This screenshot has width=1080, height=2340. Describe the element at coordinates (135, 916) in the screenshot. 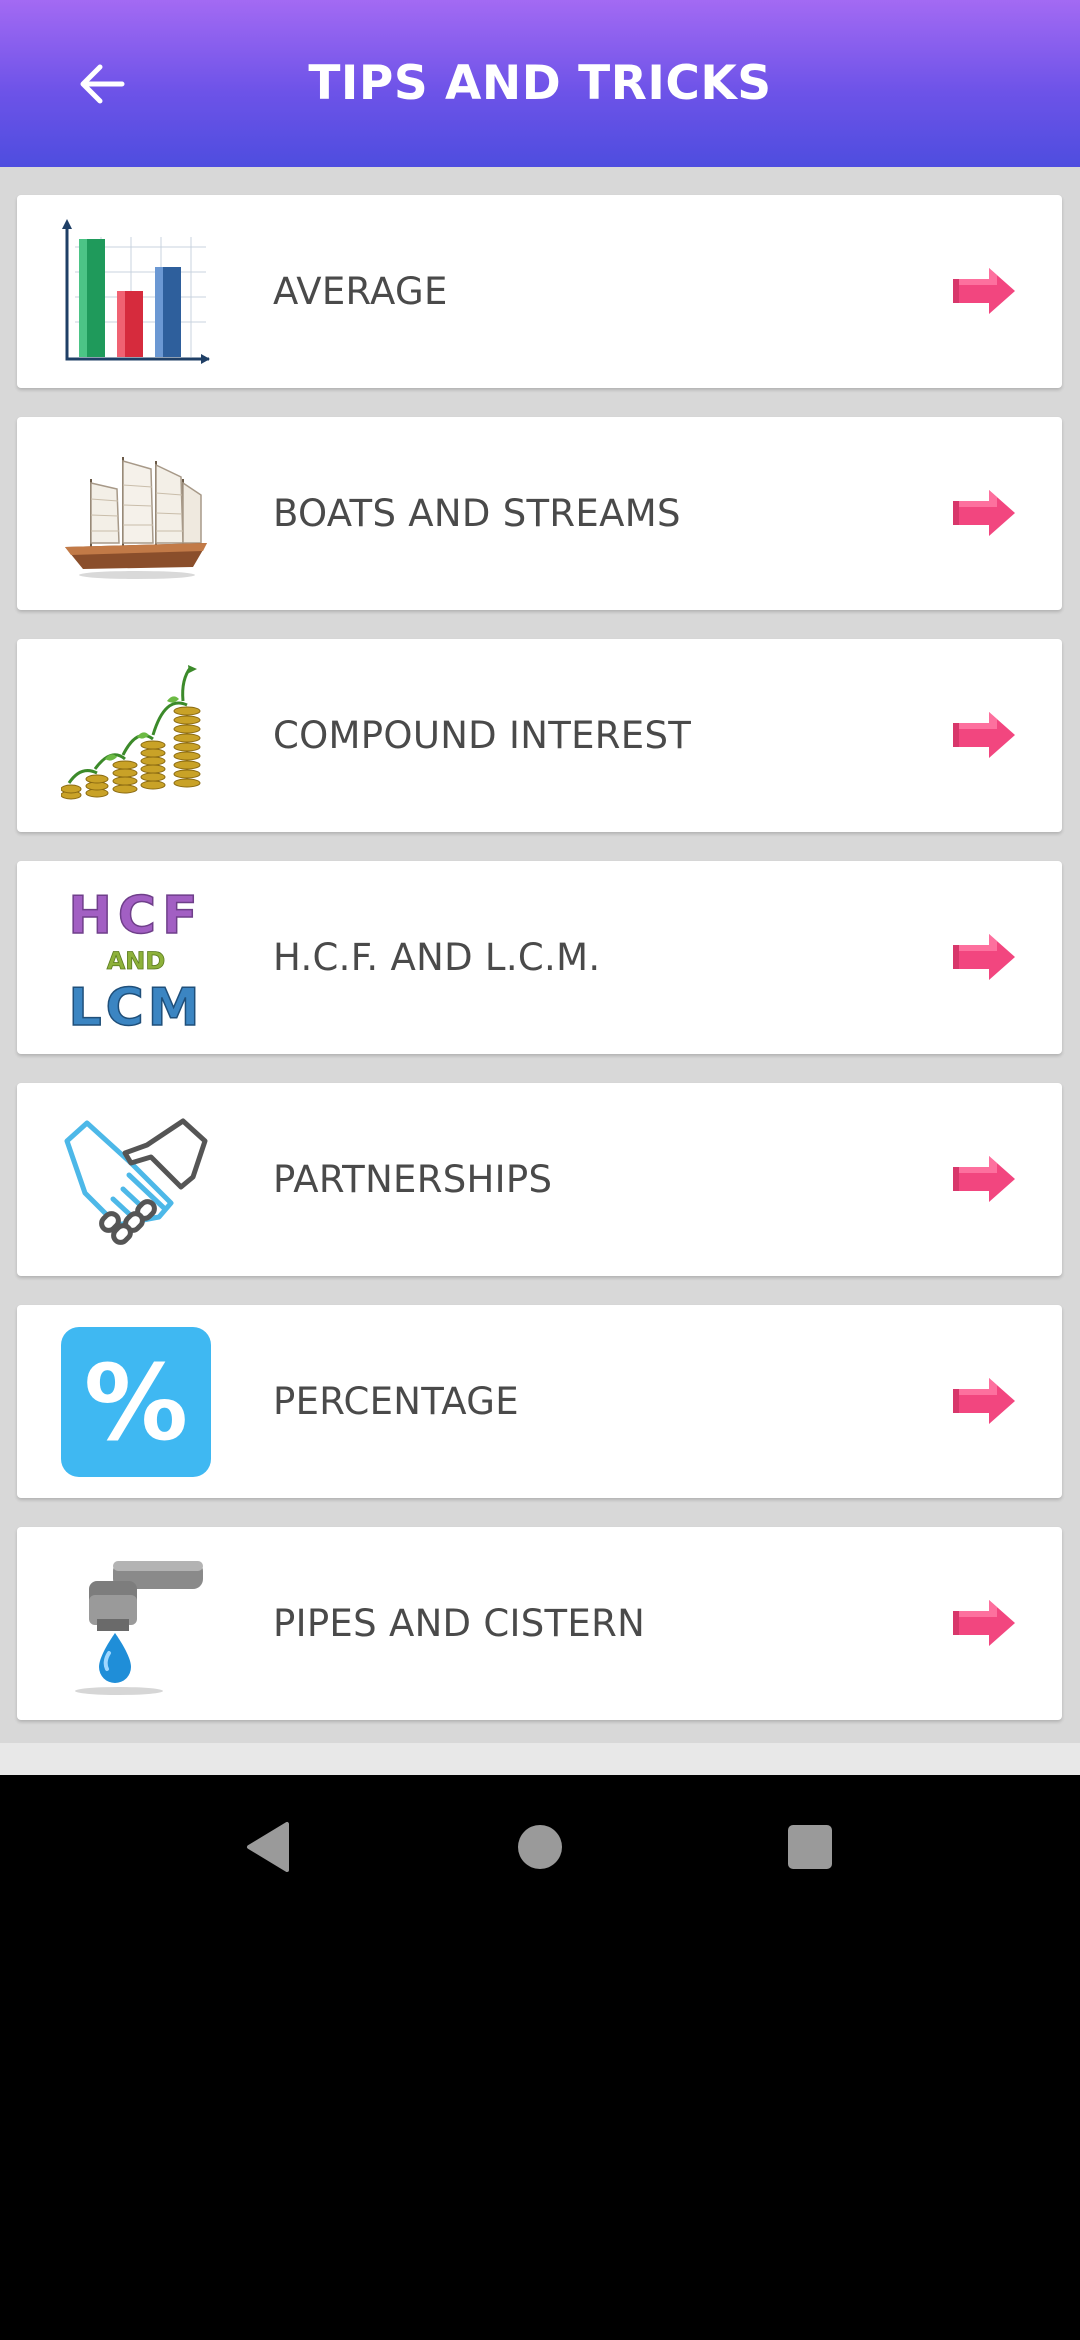

I see `hcf-text: HCF` at that location.